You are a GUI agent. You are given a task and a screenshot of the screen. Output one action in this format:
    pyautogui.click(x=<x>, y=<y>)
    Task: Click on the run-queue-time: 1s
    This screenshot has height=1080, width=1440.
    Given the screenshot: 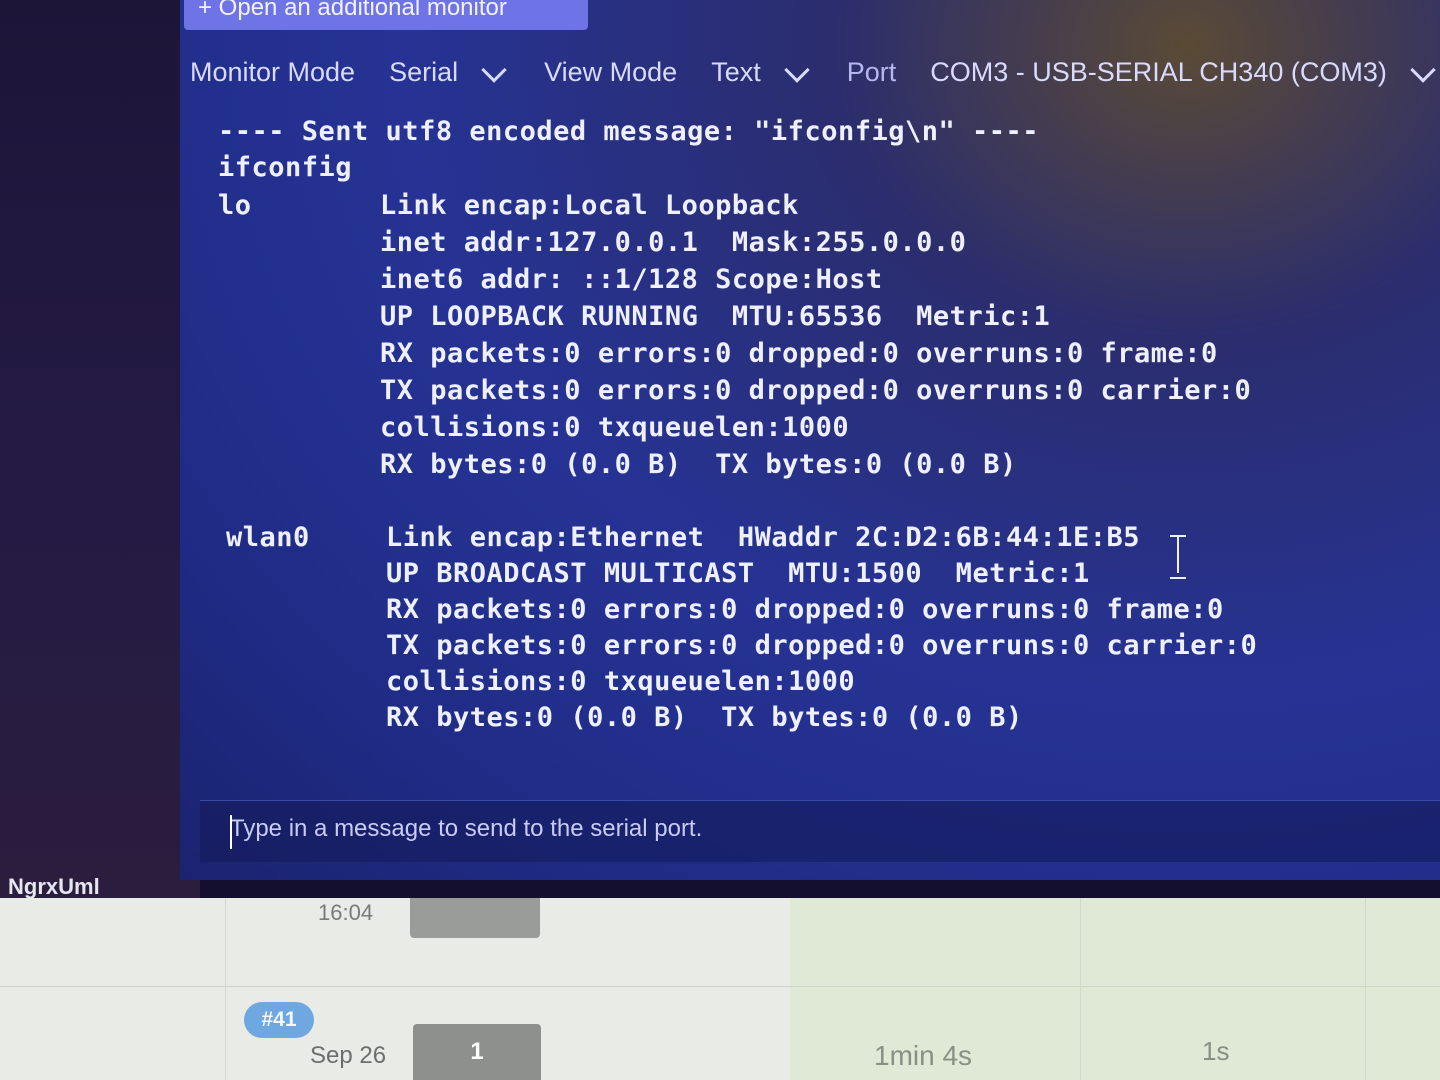 What is the action you would take?
    pyautogui.click(x=1216, y=1051)
    